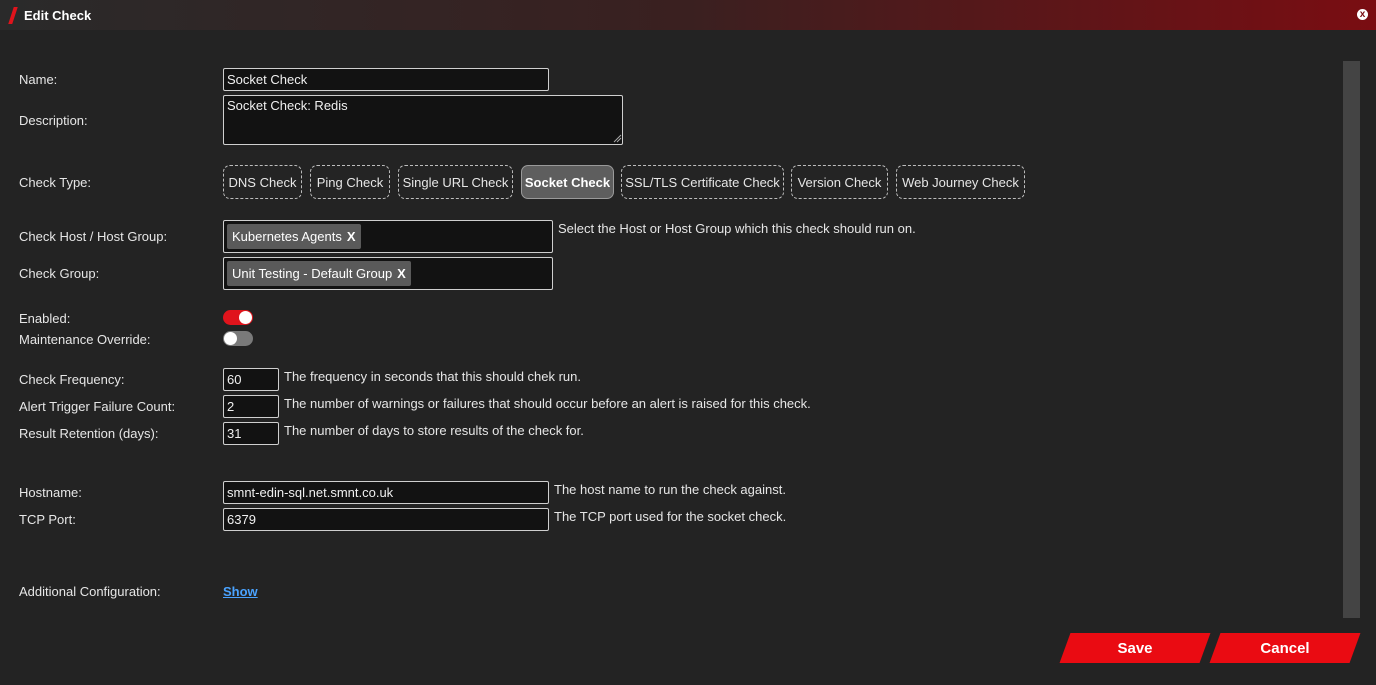 The image size is (1376, 685). I want to click on cancel-button: Cancel, so click(1285, 648).